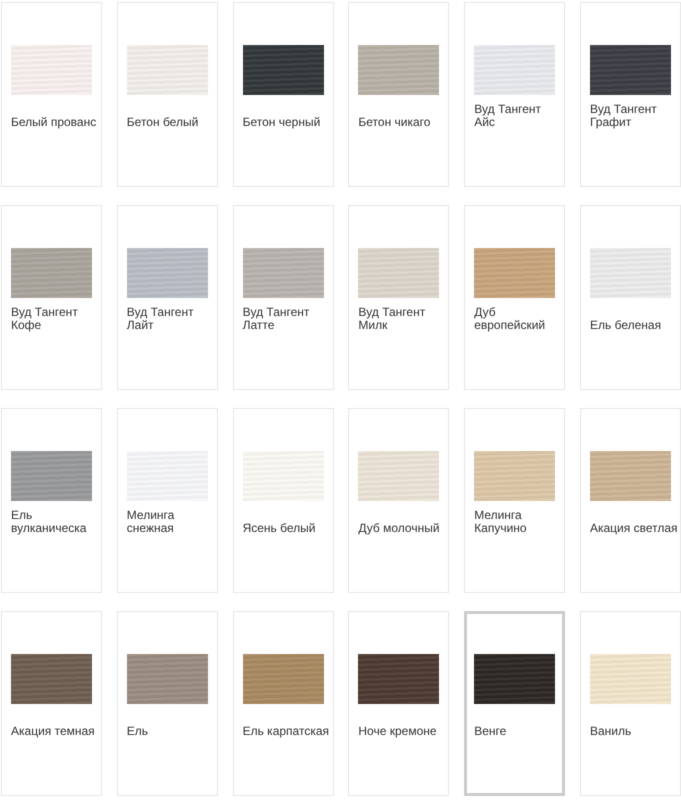  Describe the element at coordinates (501, 522) in the screenshot. I see `finish-name: Мелинга Капучино` at that location.